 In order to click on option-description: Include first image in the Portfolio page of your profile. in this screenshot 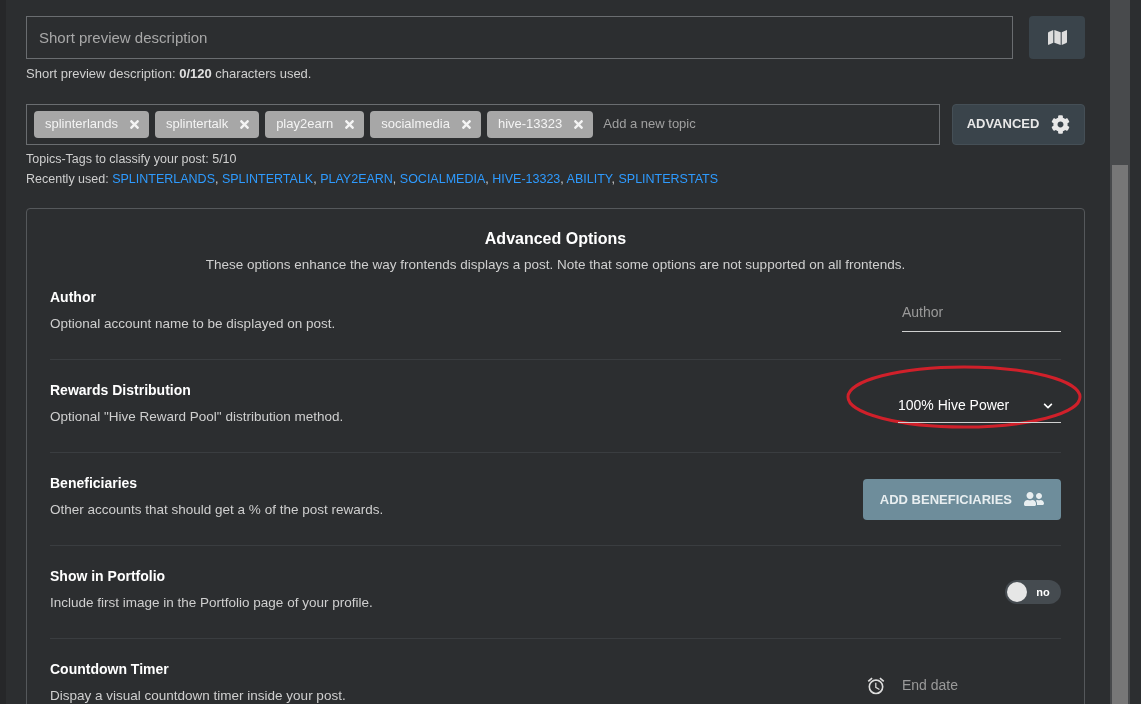, I will do `click(211, 602)`.